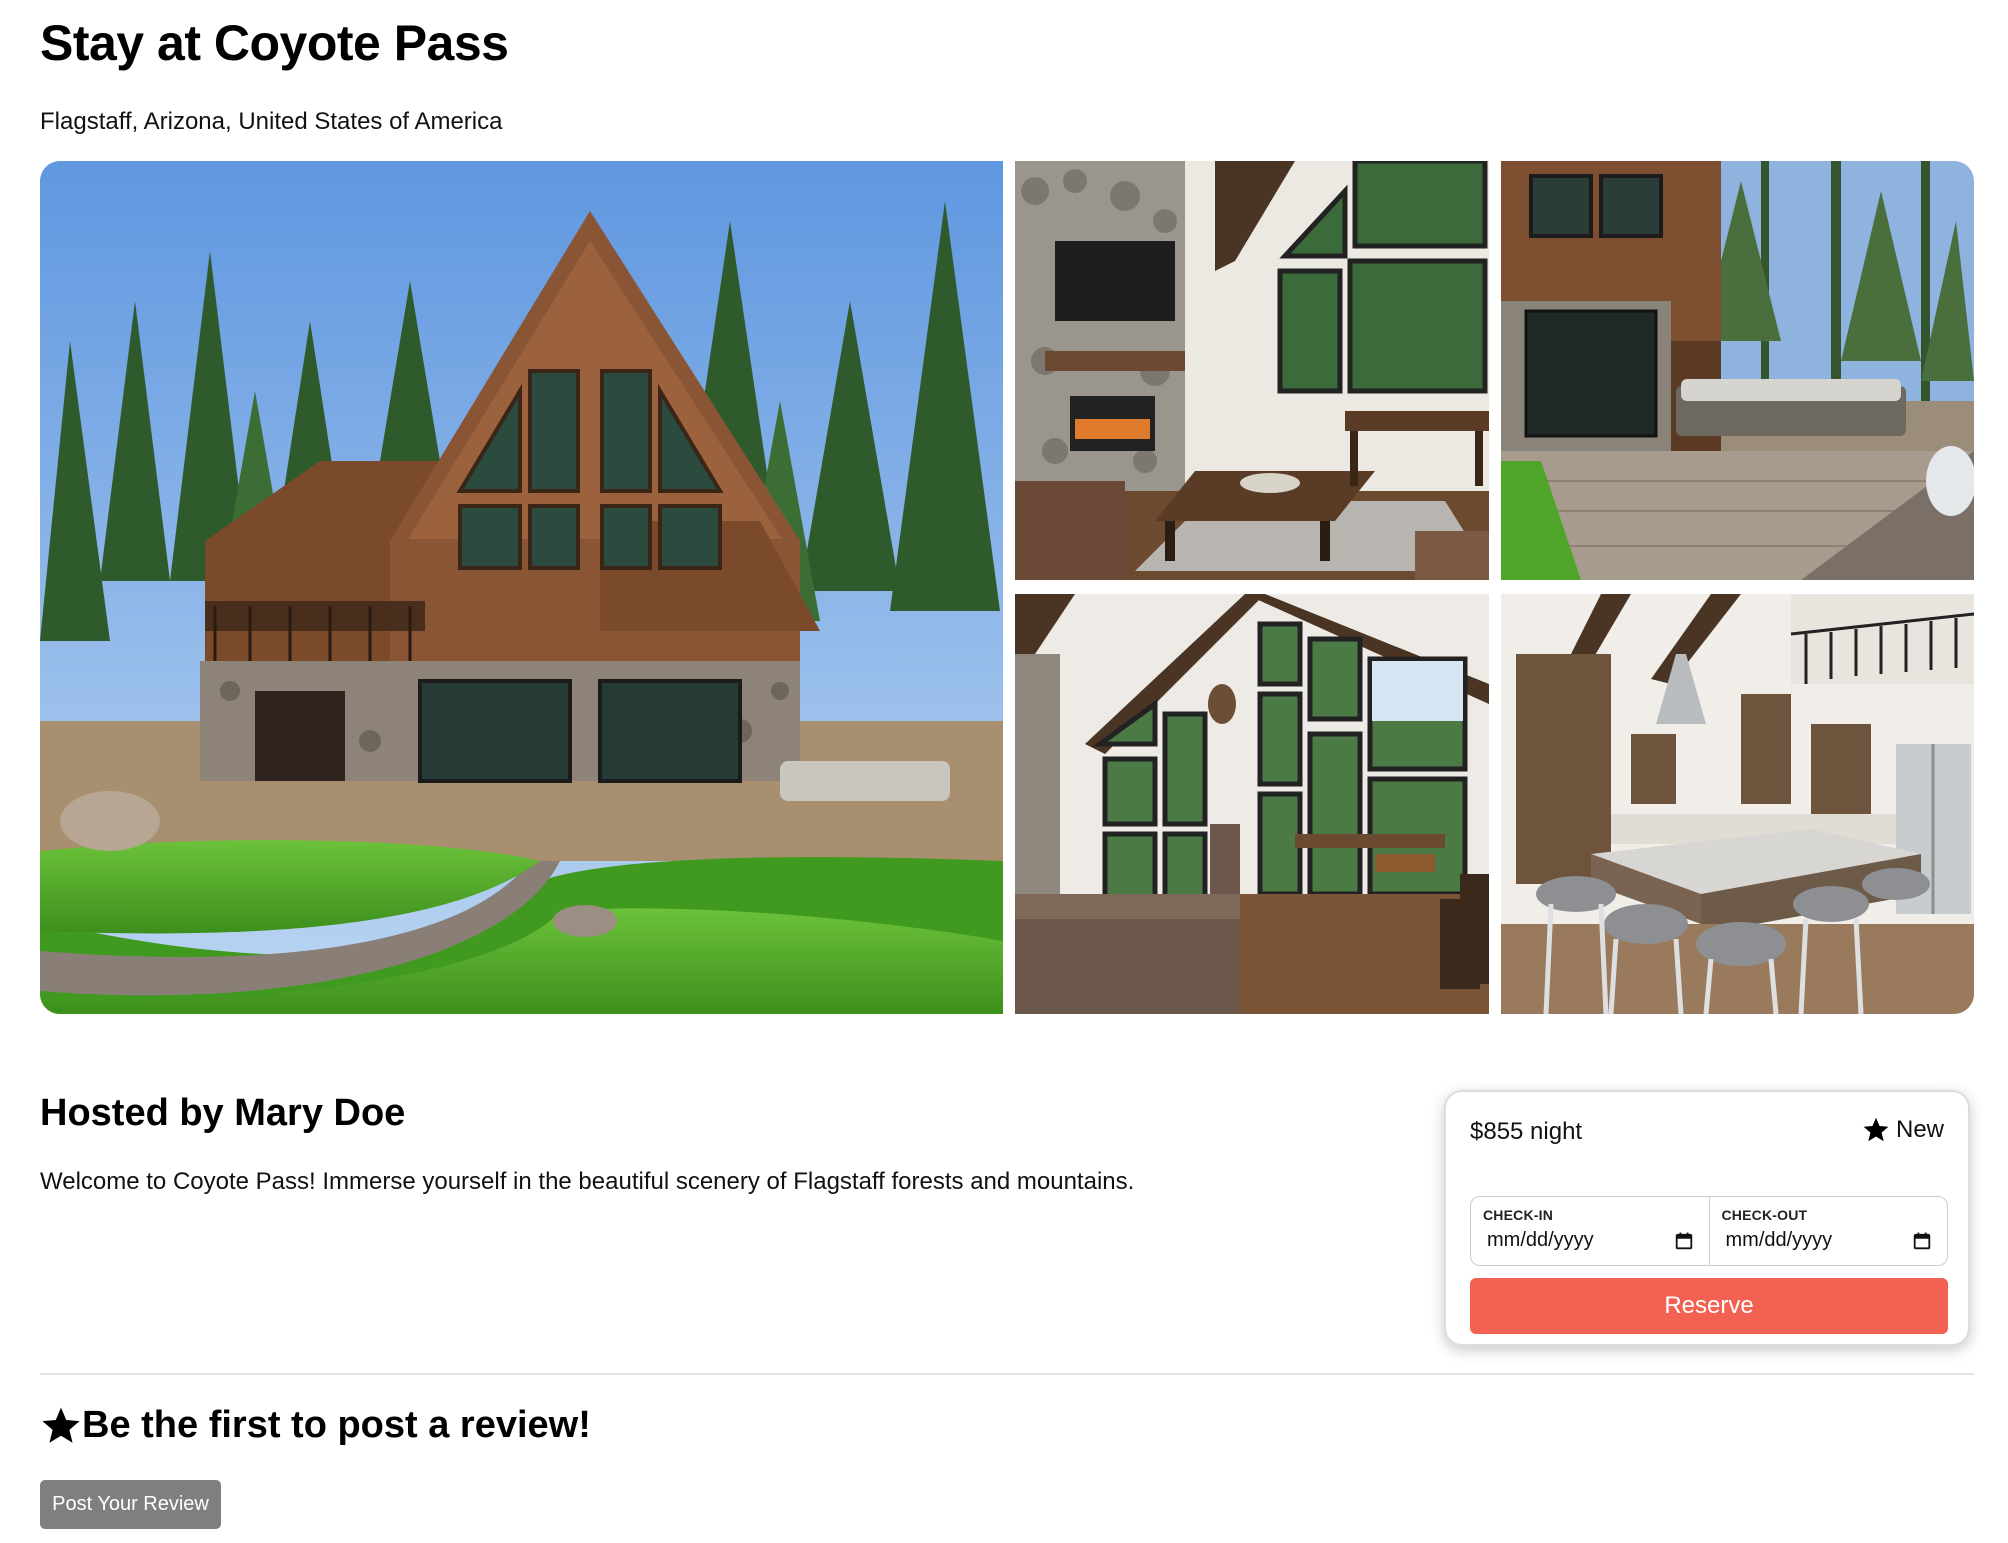 Image resolution: width=2008 pixels, height=1543 pixels. I want to click on check-in-field: CHECK-IN mm/dd/yyyy, so click(1590, 1231).